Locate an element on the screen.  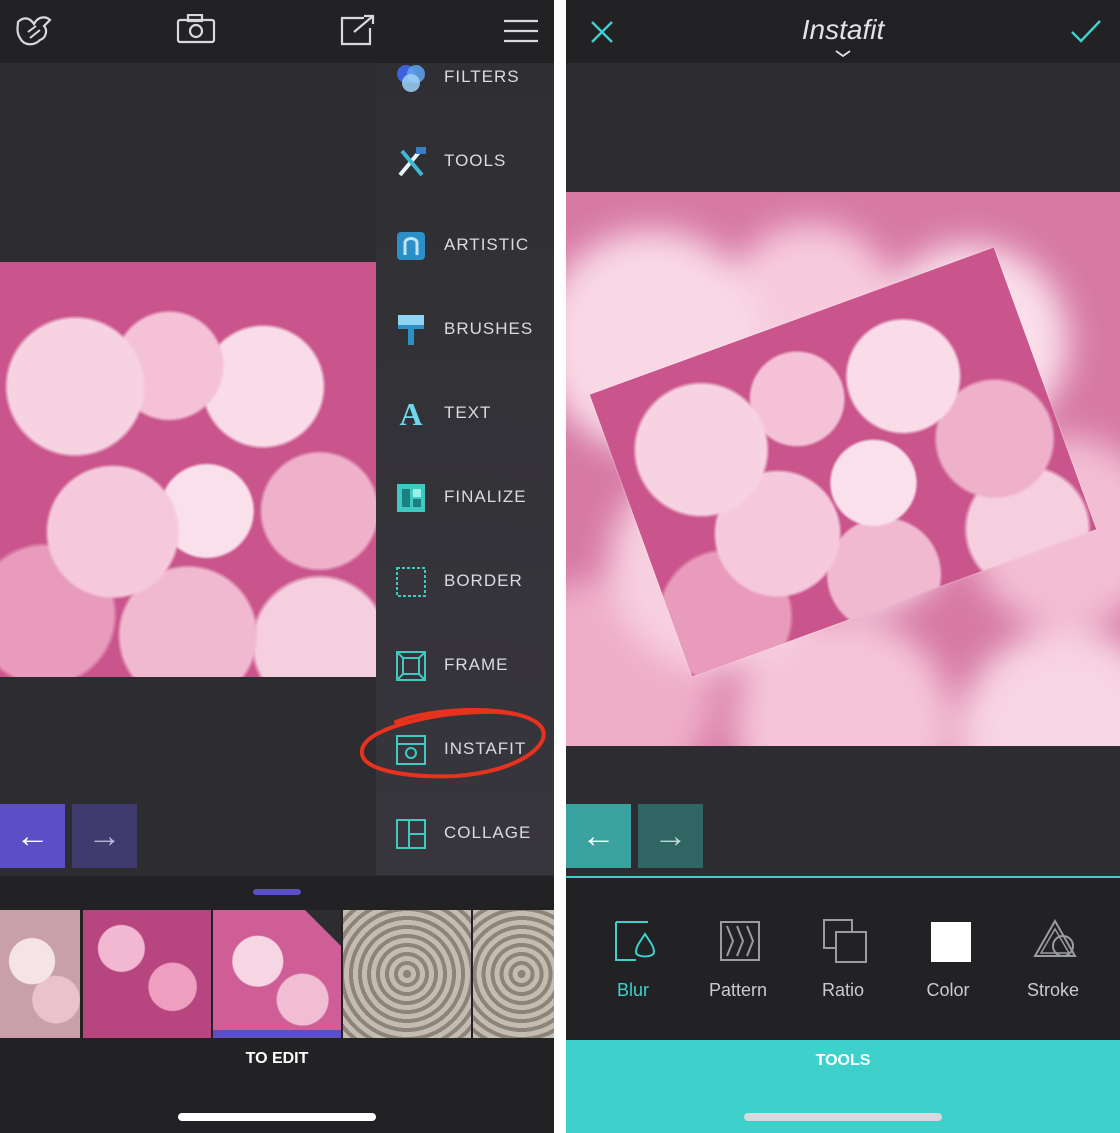
menu-item-finalize: FINALIZE is located at coordinates (465, 505).